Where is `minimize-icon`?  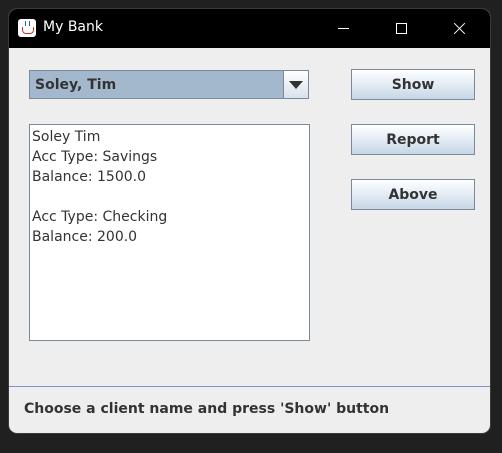 minimize-icon is located at coordinates (343, 28).